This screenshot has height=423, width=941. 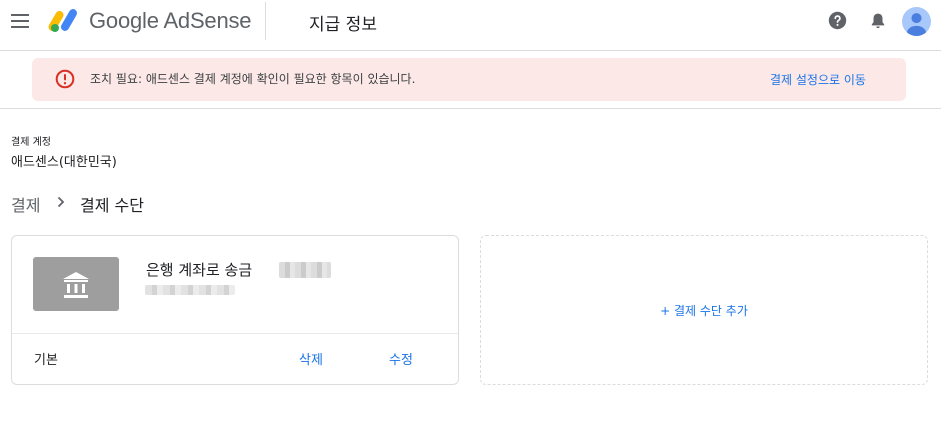 I want to click on header-divider, so click(x=265, y=21).